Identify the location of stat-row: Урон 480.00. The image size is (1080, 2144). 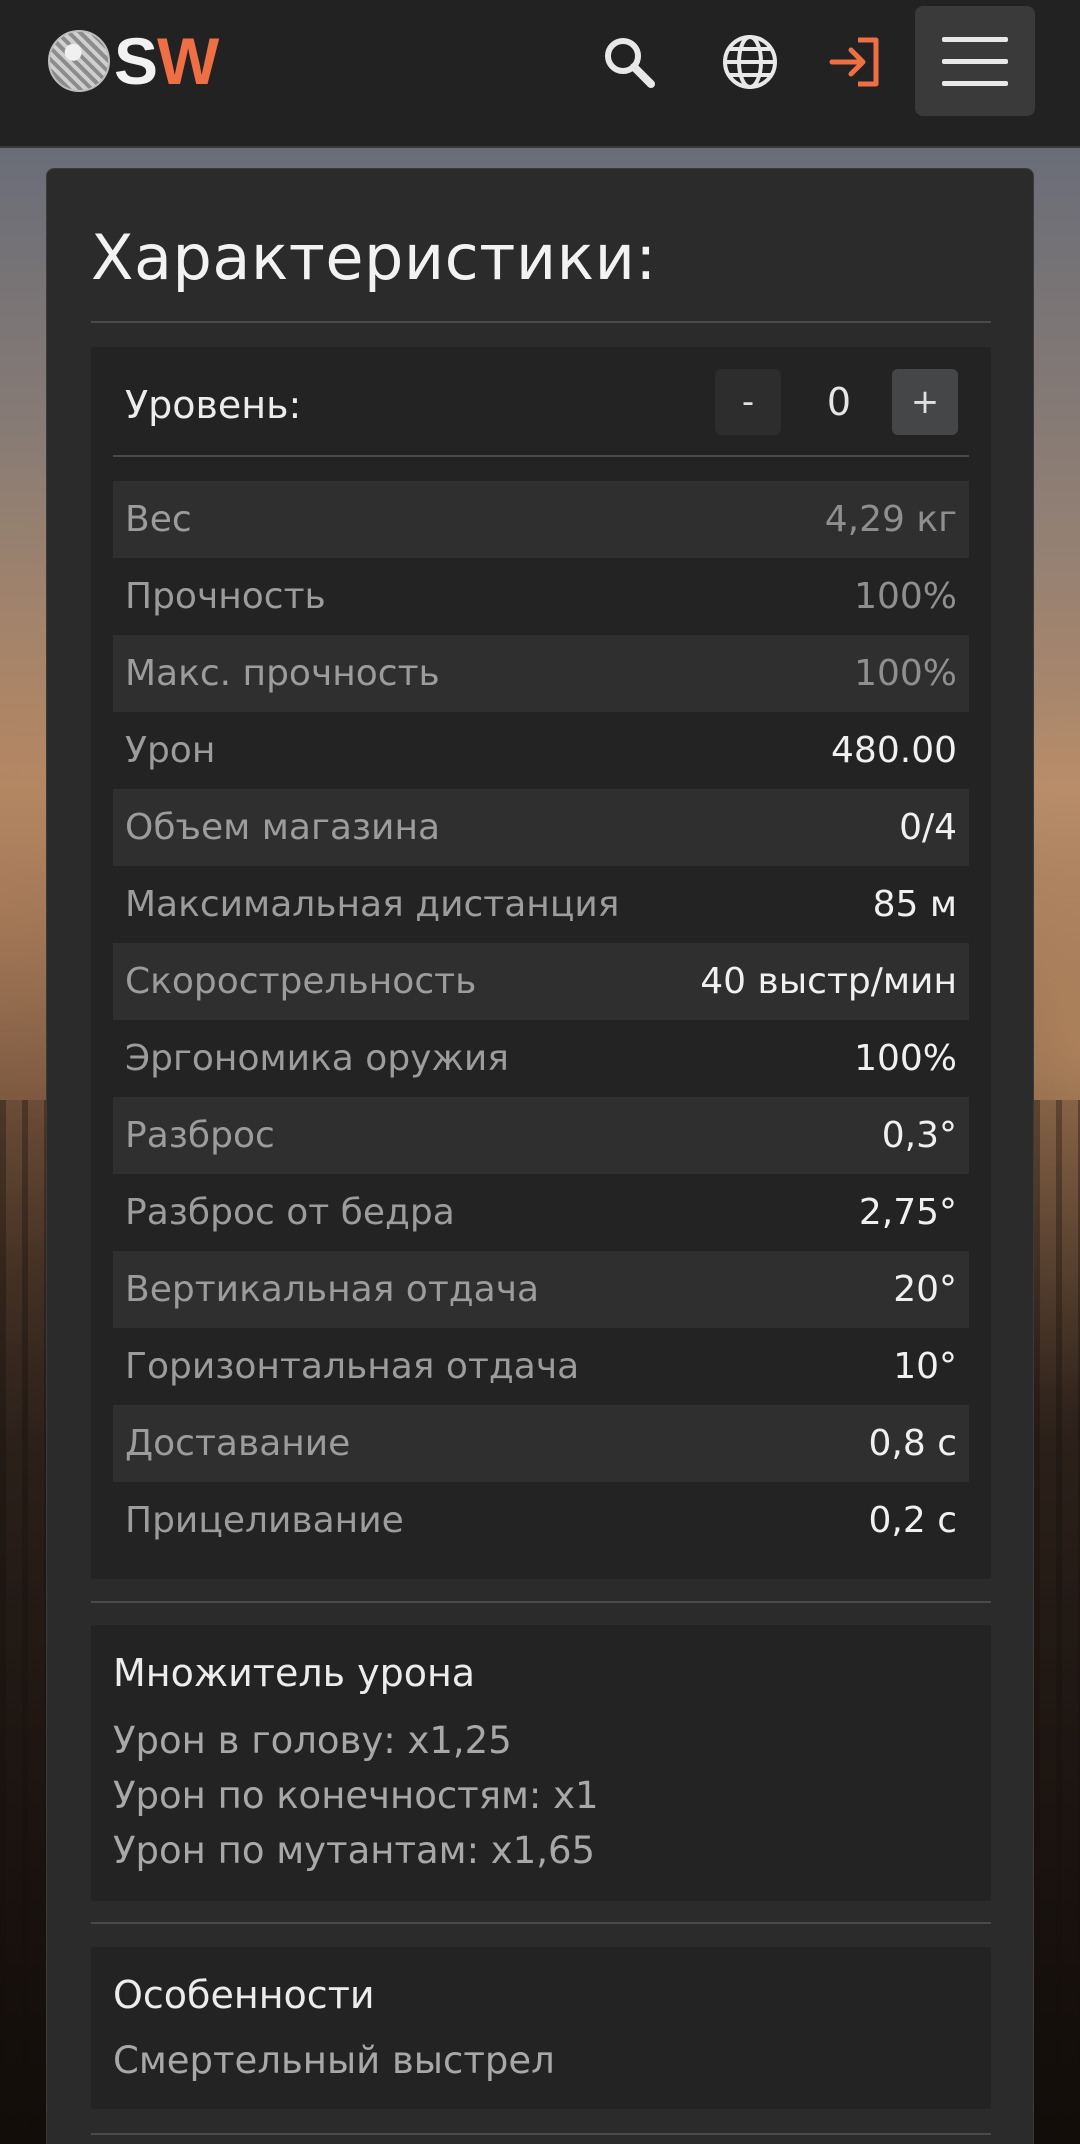
(541, 750).